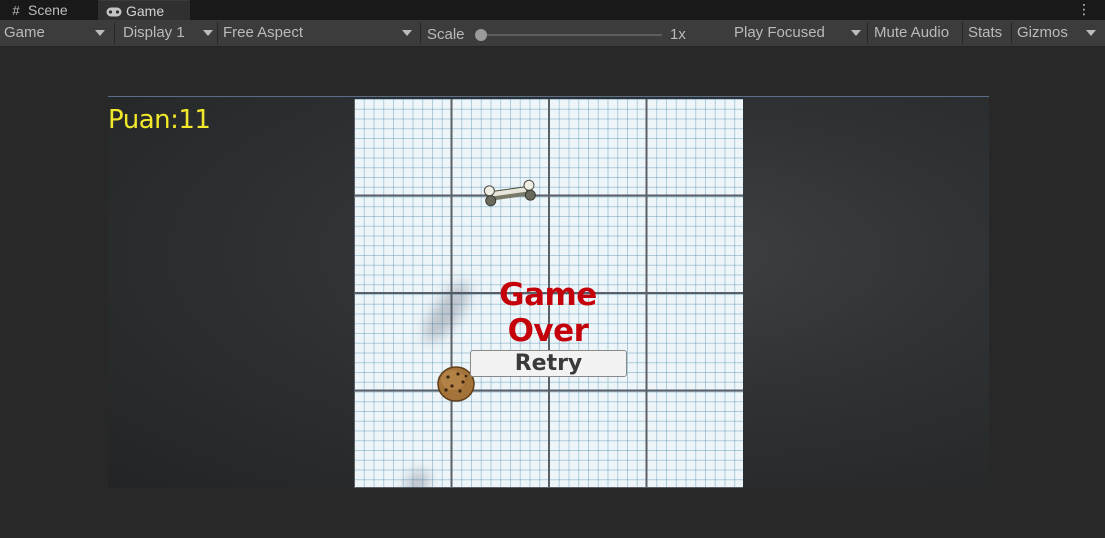  Describe the element at coordinates (552, 10) in the screenshot. I see `editor-tab-bar: # Scene Game ⋮` at that location.